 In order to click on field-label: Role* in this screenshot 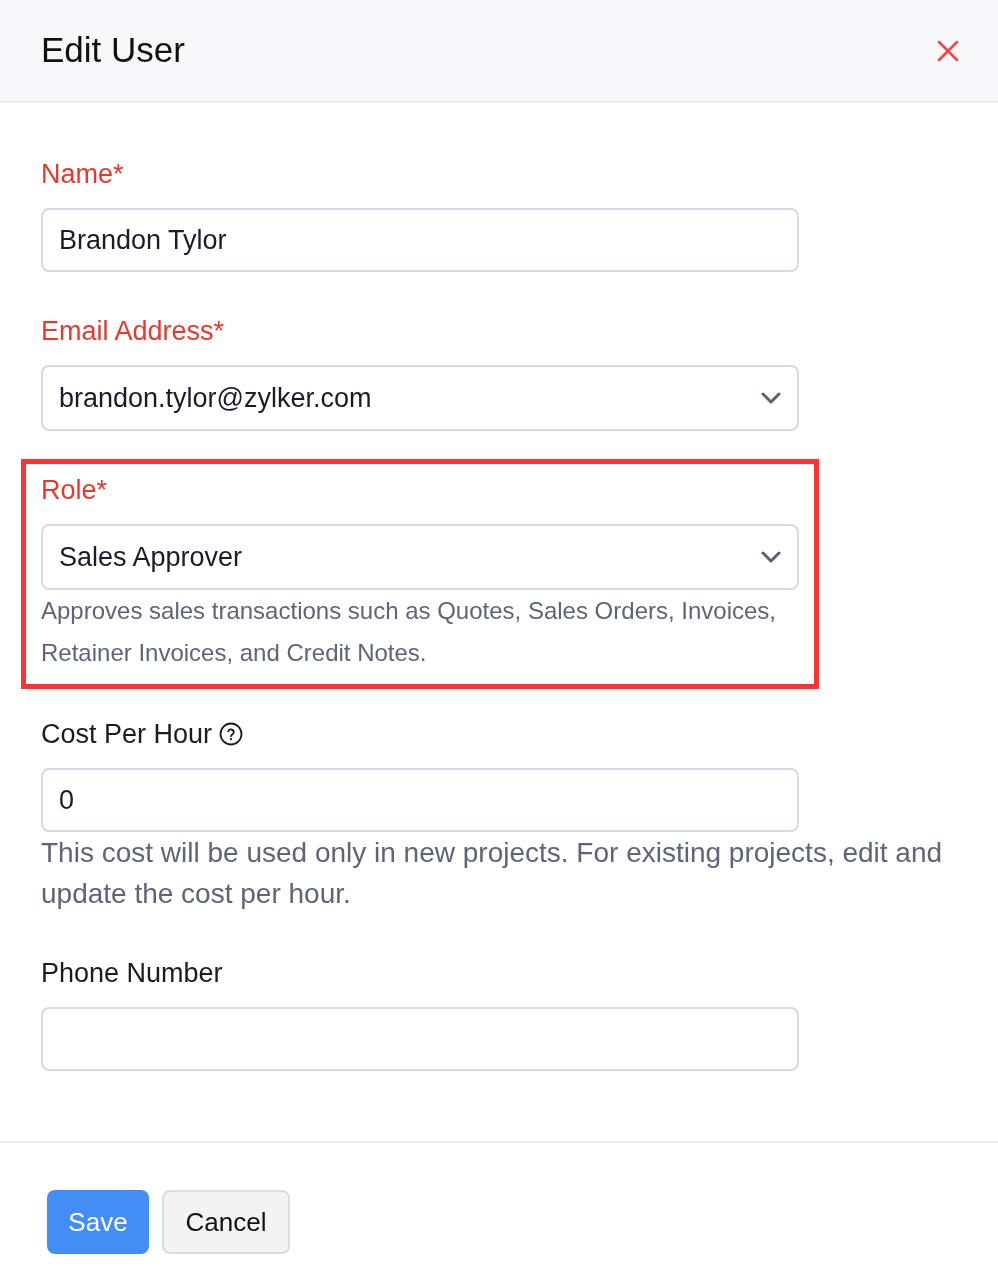, I will do `click(74, 490)`.